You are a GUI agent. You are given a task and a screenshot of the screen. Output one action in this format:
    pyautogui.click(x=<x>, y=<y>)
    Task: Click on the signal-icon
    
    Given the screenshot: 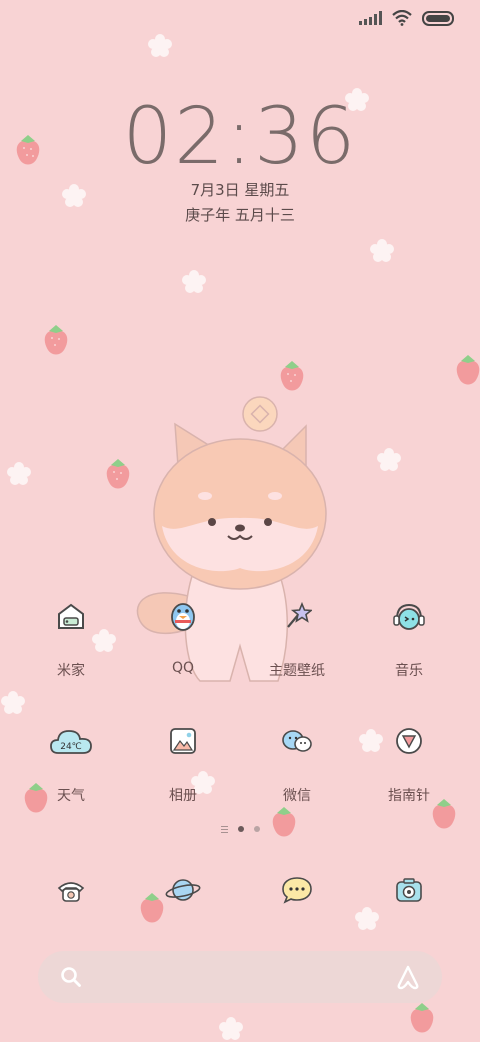 What is the action you would take?
    pyautogui.click(x=370, y=18)
    